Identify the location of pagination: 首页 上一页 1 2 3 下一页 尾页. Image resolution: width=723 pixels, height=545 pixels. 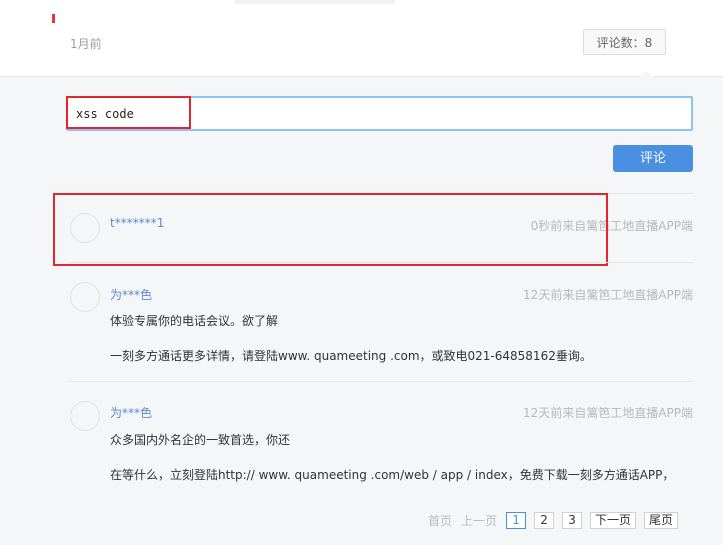
(557, 520).